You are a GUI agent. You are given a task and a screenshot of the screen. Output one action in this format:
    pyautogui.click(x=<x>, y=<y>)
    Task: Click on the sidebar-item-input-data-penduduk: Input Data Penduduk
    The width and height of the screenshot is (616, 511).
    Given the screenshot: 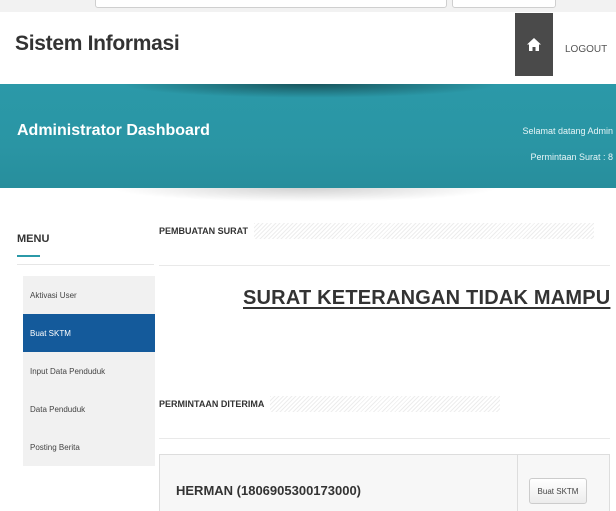 What is the action you would take?
    pyautogui.click(x=89, y=371)
    